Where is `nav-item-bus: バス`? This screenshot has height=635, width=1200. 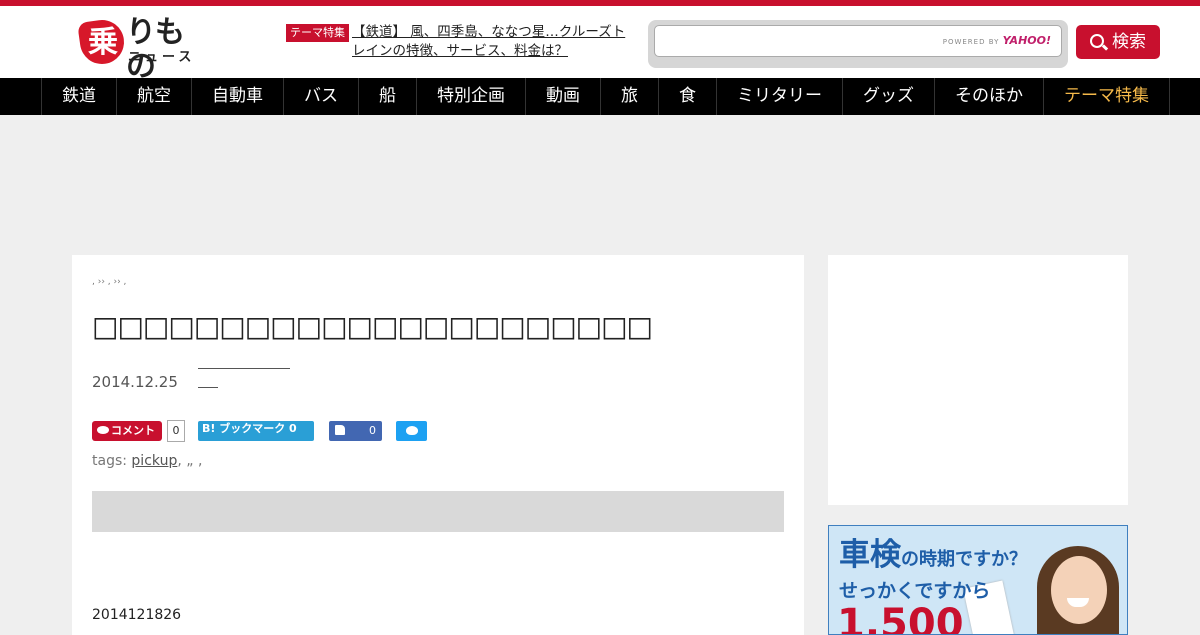 nav-item-bus: バス is located at coordinates (320, 96).